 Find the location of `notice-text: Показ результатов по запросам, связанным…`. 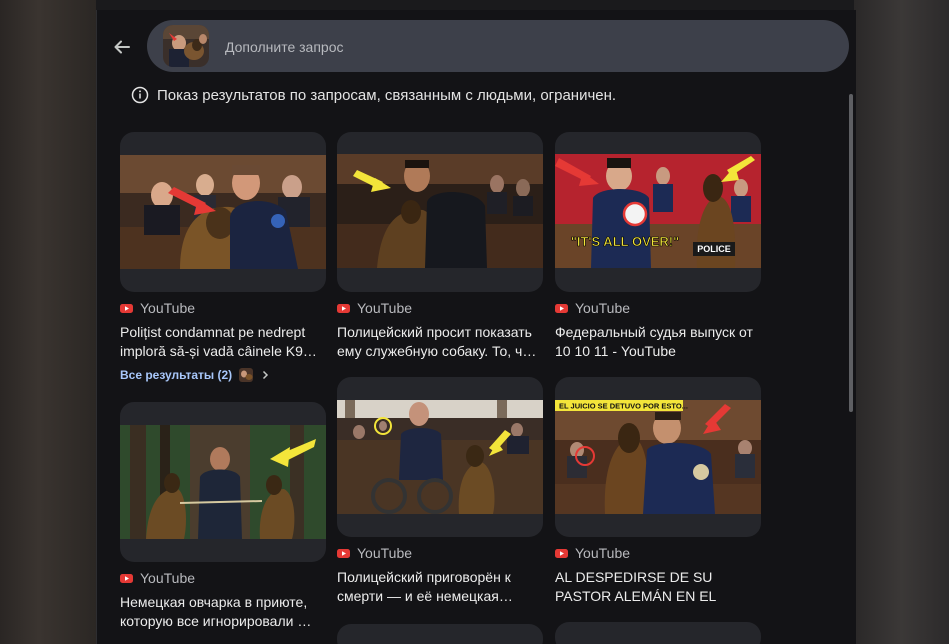

notice-text: Показ результатов по запросам, связанным… is located at coordinates (387, 95).